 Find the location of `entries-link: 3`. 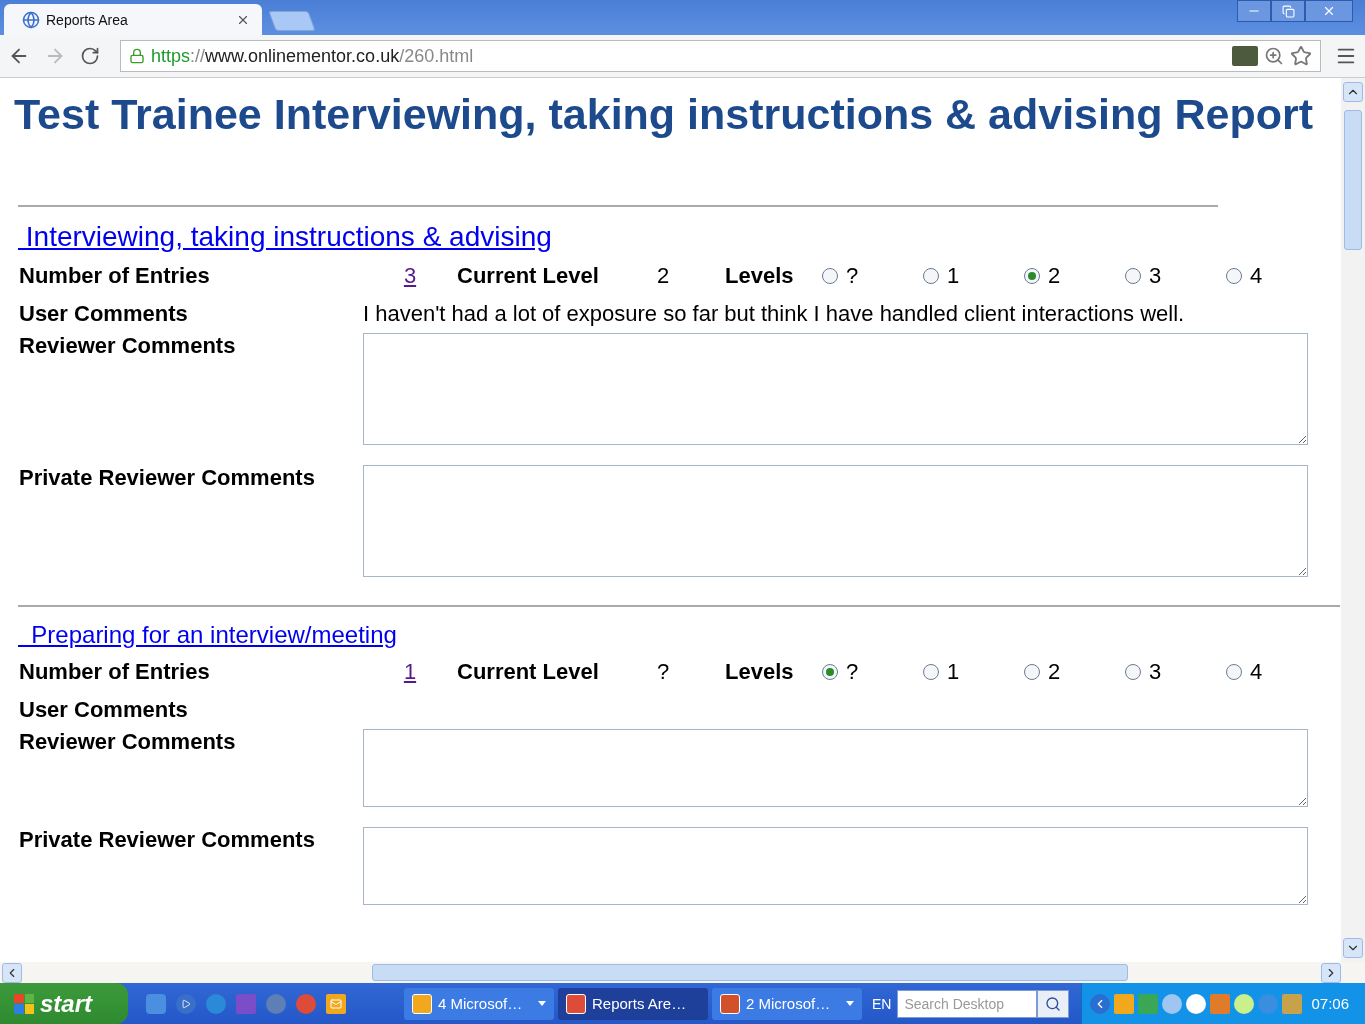

entries-link: 3 is located at coordinates (410, 276).